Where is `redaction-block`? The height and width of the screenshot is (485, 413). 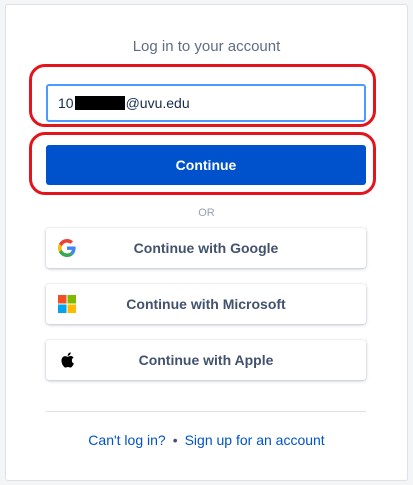 redaction-block is located at coordinates (99, 103).